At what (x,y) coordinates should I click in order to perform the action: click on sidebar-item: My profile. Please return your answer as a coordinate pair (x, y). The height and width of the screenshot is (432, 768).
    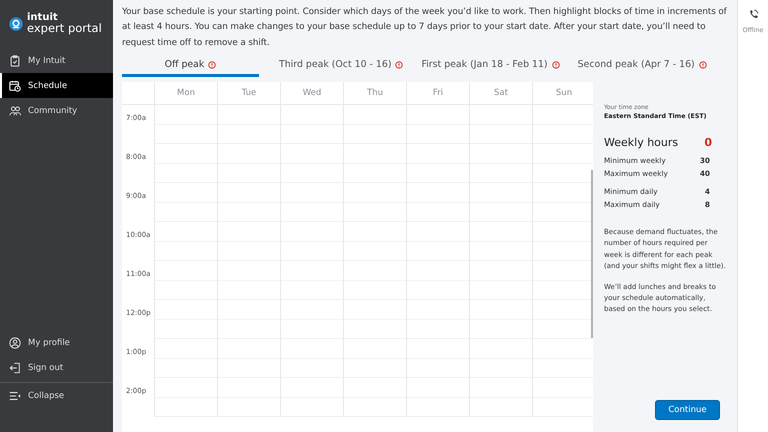
    Looking at the image, I should click on (56, 342).